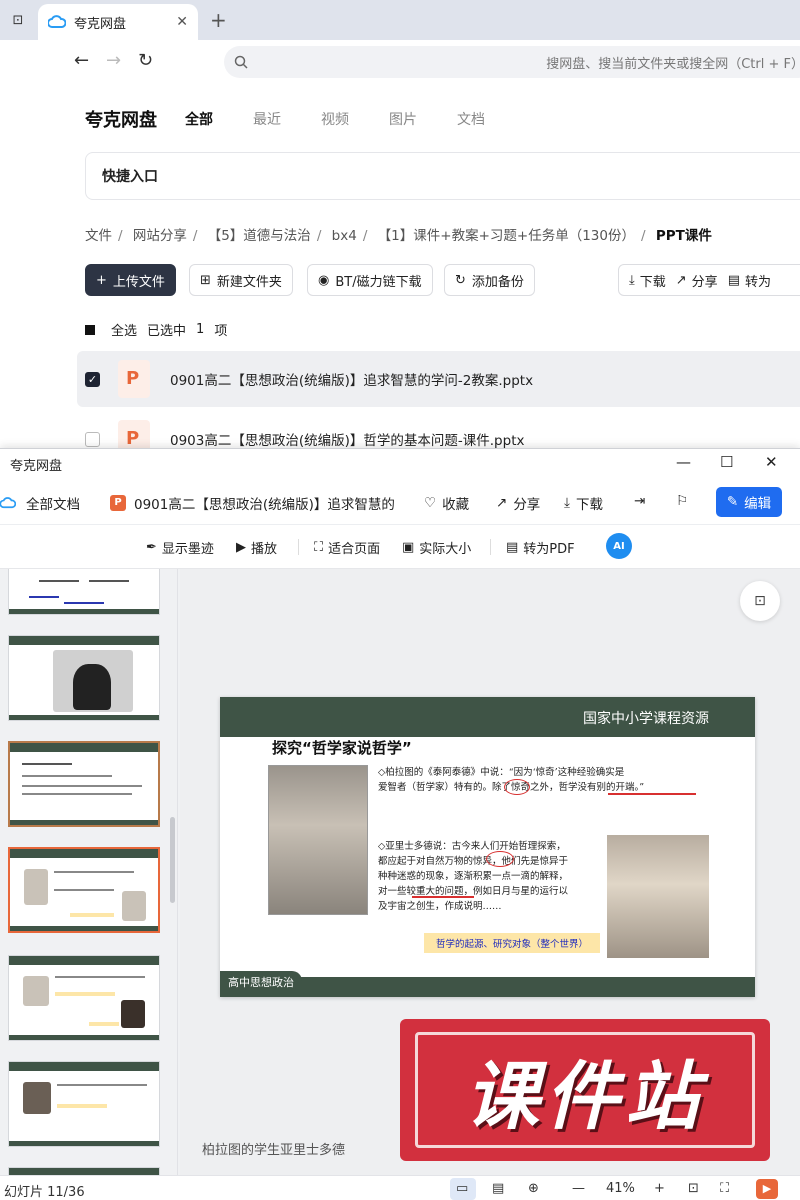  I want to click on slide-title: 探究“哲学家说哲学”, so click(342, 748).